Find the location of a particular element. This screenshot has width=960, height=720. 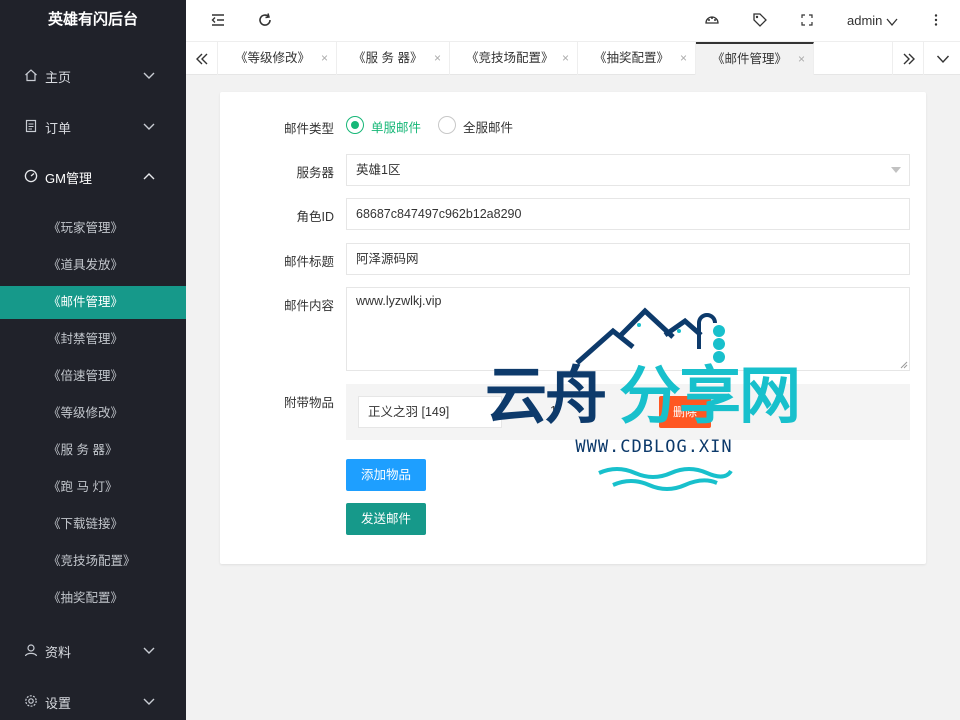

sidebar-item-download-link: 《下载链接》 is located at coordinates (93, 524).